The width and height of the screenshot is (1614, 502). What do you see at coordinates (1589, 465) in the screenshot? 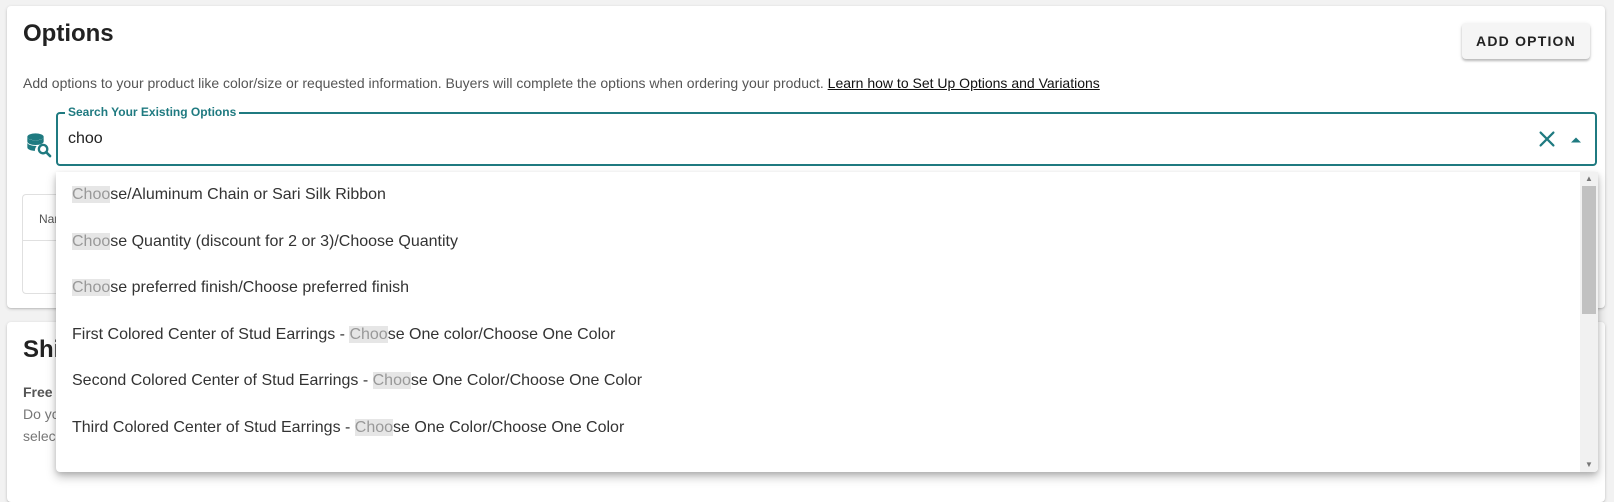
I see `scroll-down-arrow-icon: ▼` at bounding box center [1589, 465].